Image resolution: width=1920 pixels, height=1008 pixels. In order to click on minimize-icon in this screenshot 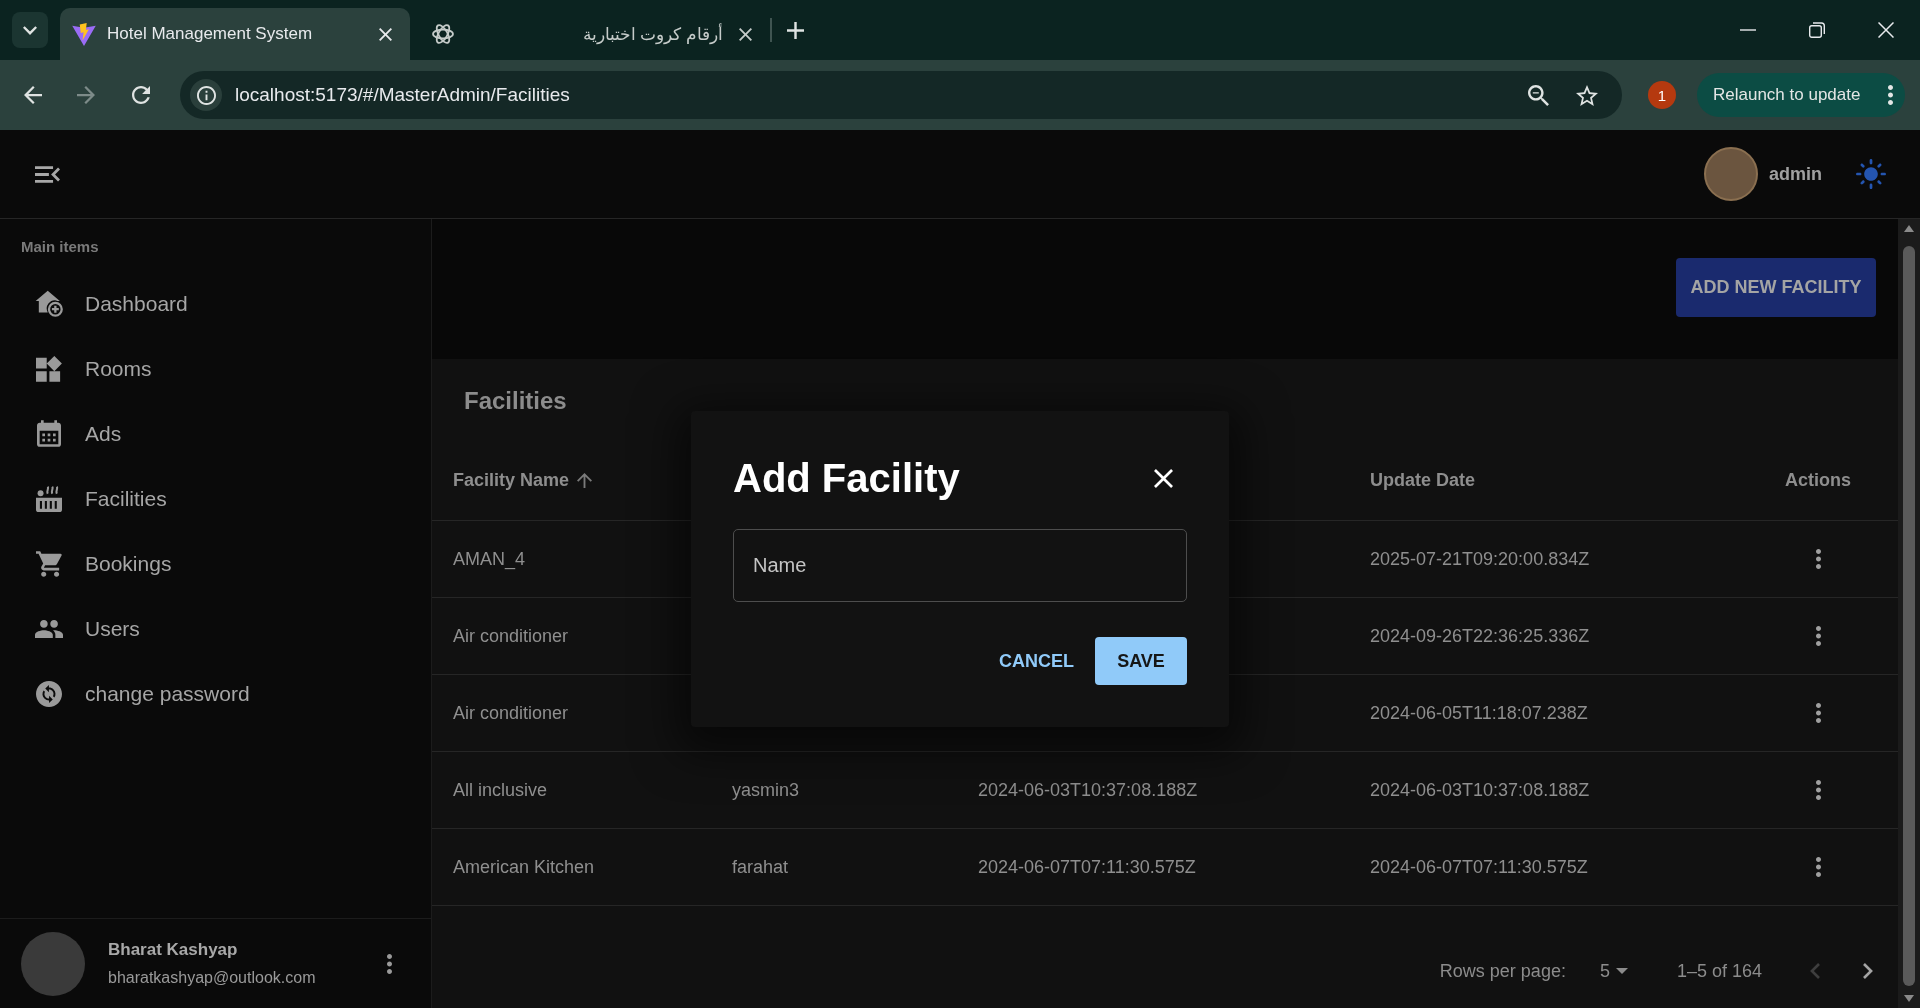, I will do `click(1747, 30)`.